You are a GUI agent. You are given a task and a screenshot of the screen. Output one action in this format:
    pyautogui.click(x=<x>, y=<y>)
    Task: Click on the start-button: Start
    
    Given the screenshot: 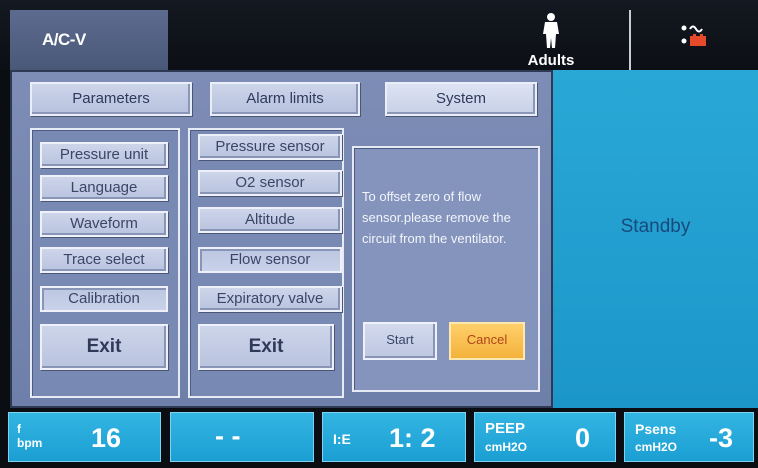 What is the action you would take?
    pyautogui.click(x=400, y=341)
    